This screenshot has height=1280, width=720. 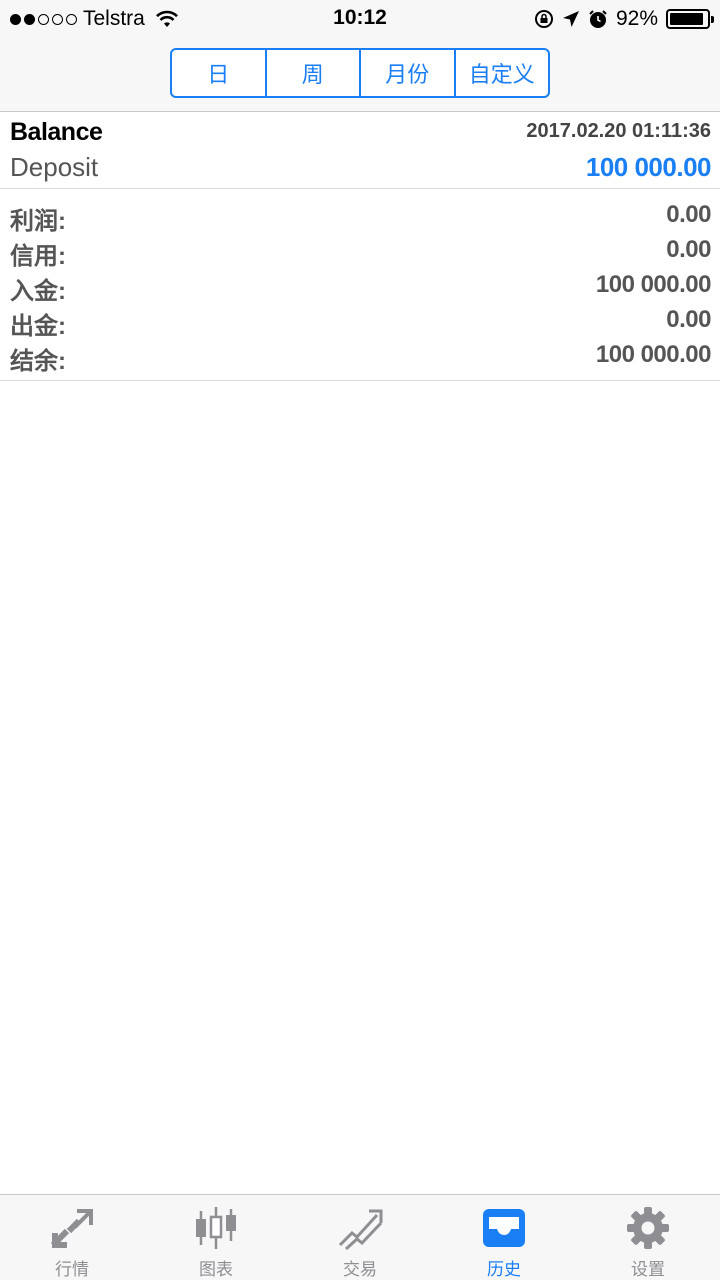 What do you see at coordinates (408, 73) in the screenshot?
I see `segment-month: 月份` at bounding box center [408, 73].